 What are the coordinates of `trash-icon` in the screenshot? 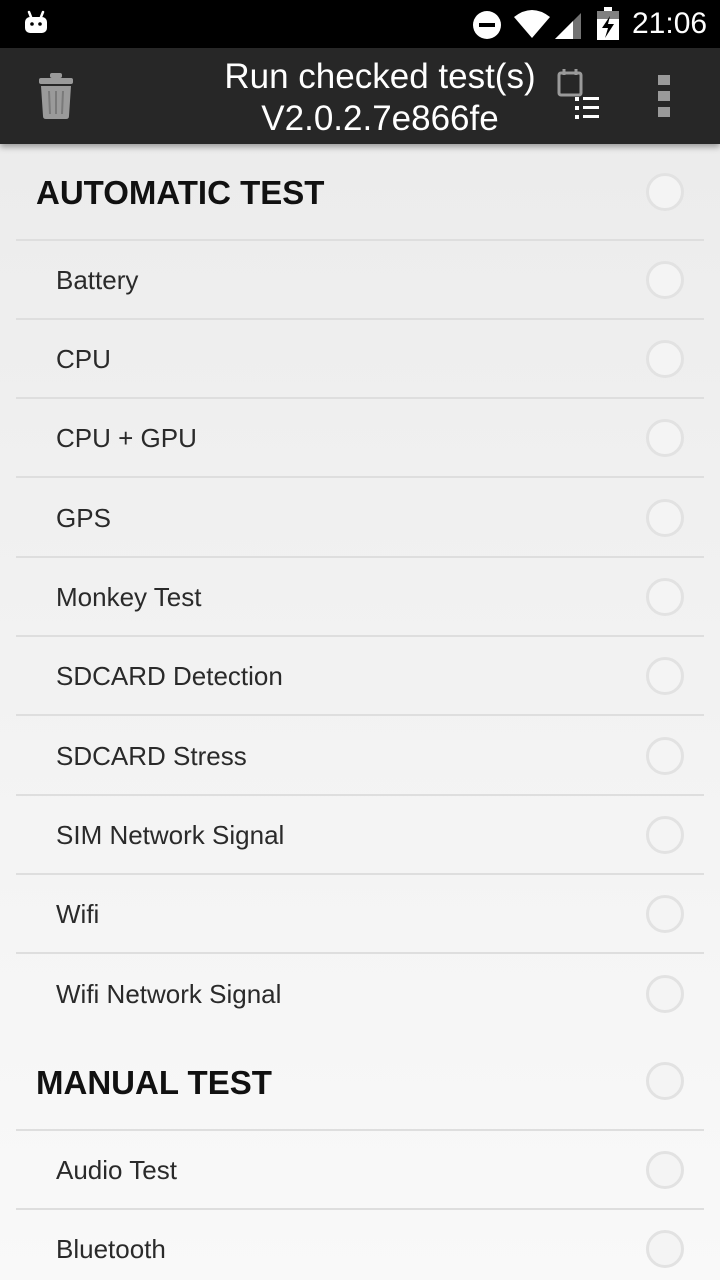 It's located at (56, 96).